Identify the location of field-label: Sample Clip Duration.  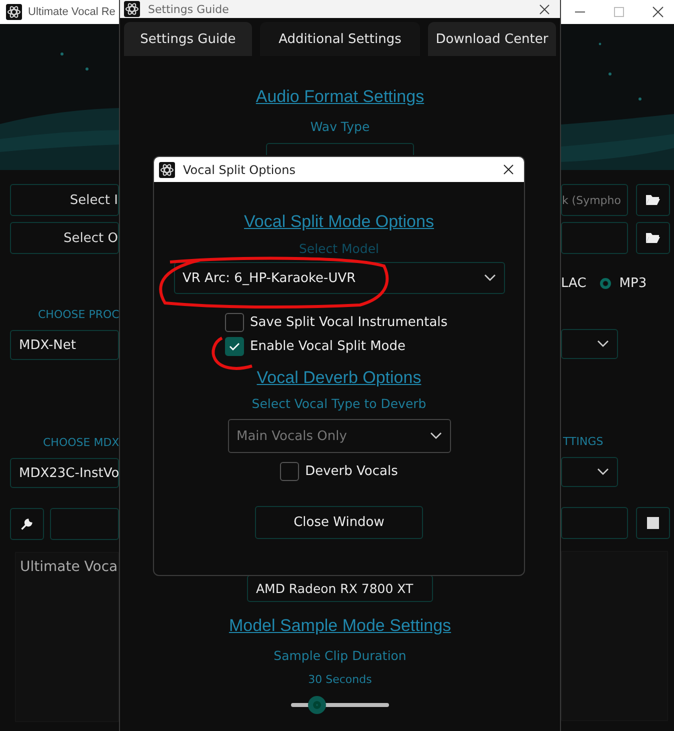
(340, 656).